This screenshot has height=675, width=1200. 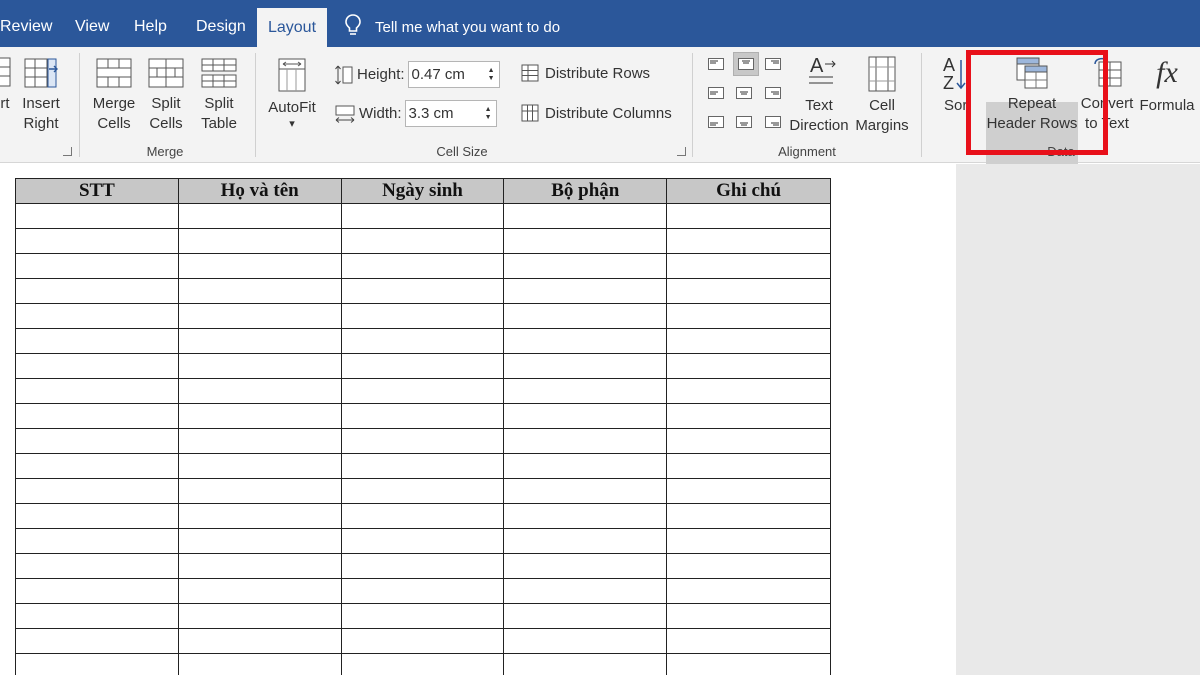 What do you see at coordinates (152, 23) in the screenshot?
I see `tab-help: Help` at bounding box center [152, 23].